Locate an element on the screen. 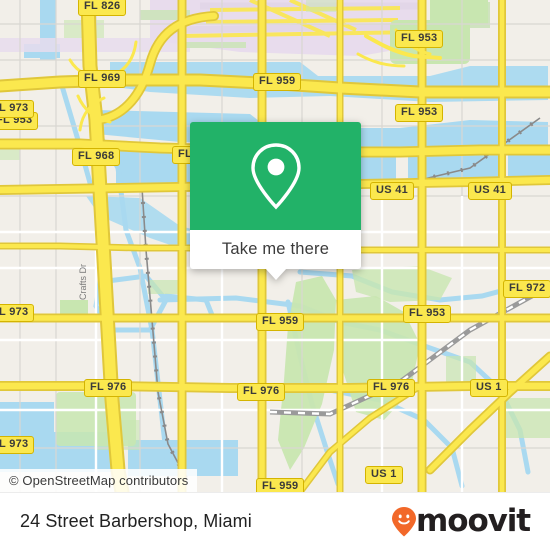 The image size is (550, 550). road-shield-label: FL 826 is located at coordinates (102, 6).